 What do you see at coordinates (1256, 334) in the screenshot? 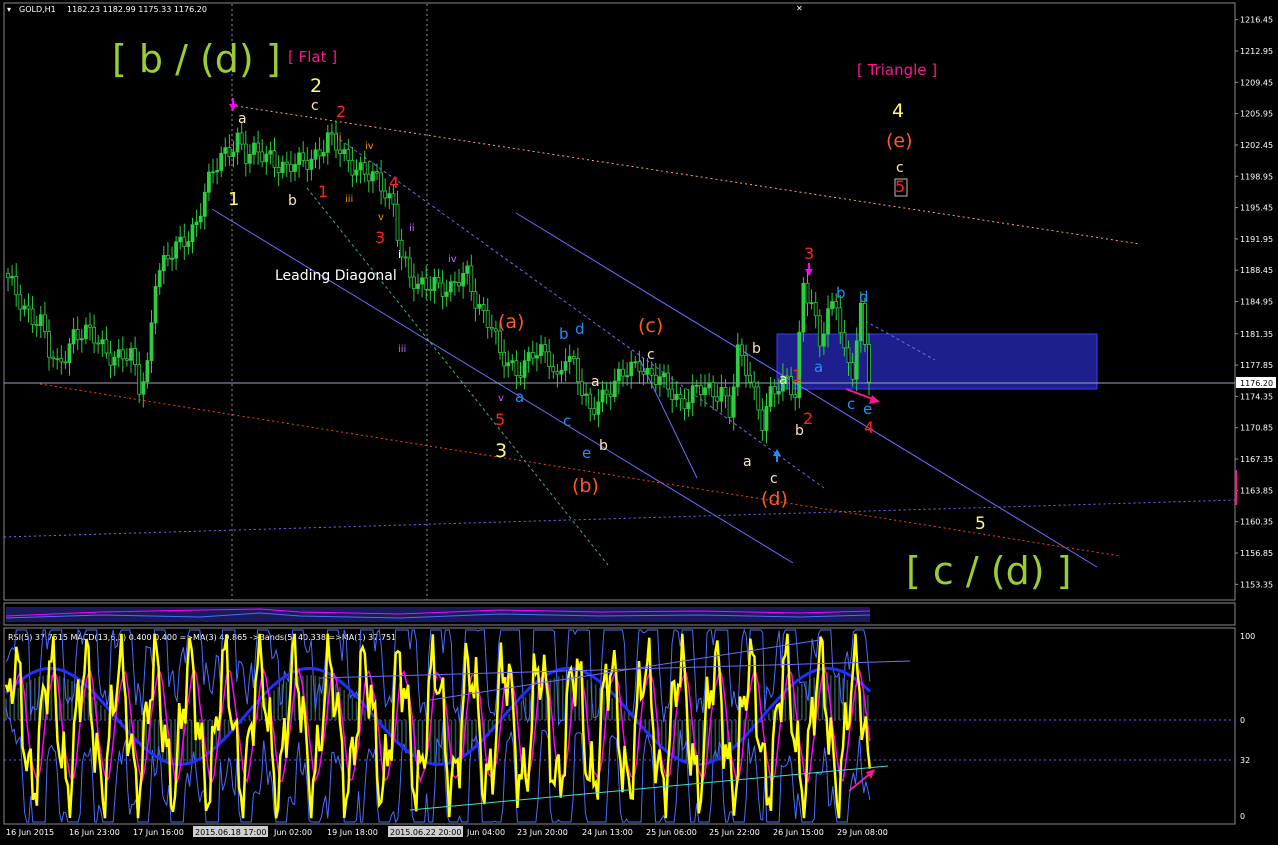
I see `price-tick-label: 1181.35` at bounding box center [1256, 334].